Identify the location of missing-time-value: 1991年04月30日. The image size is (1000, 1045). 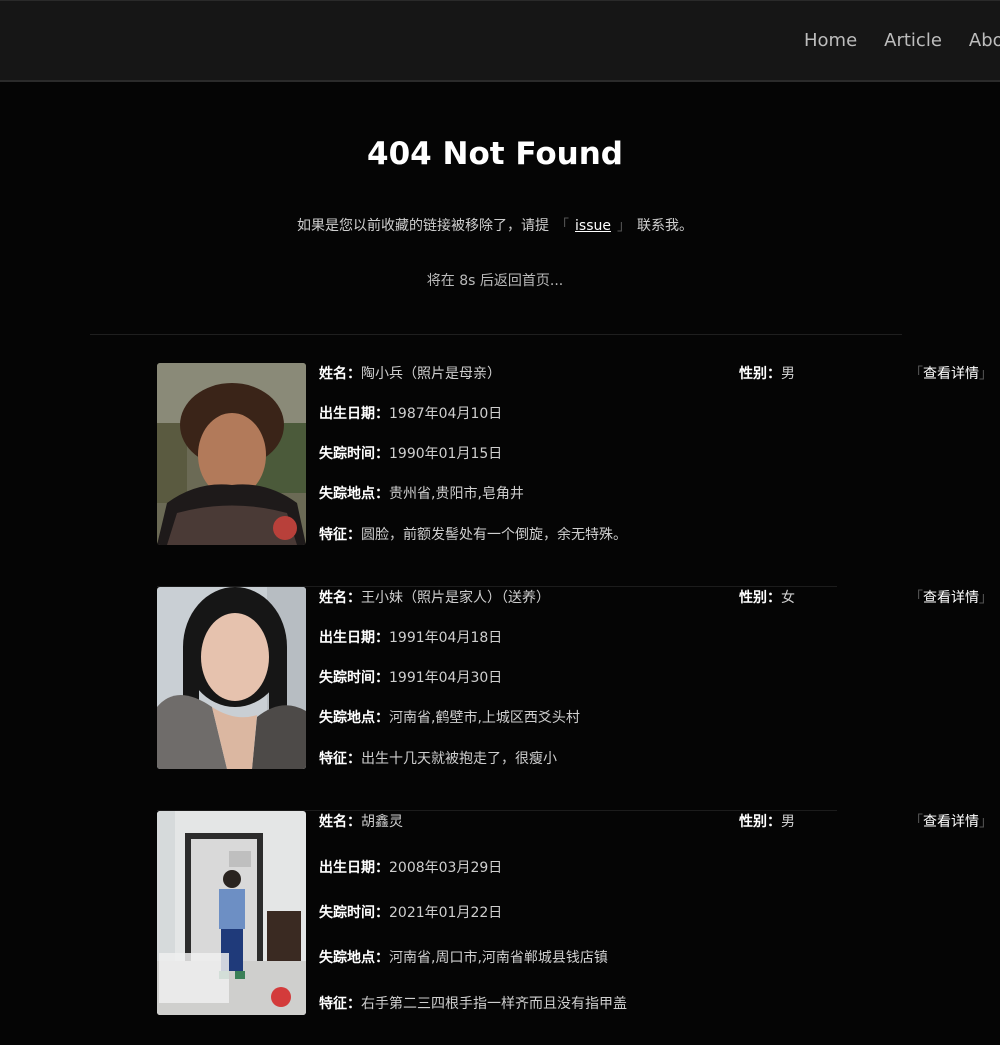
(446, 678).